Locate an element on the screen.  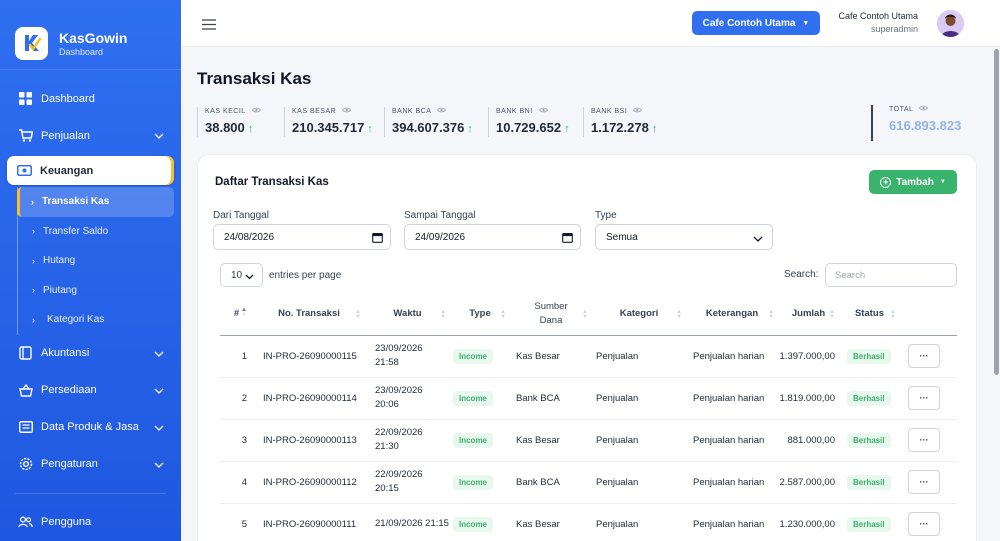
sidebar-subitem-label: Kategori Kas is located at coordinates (76, 320).